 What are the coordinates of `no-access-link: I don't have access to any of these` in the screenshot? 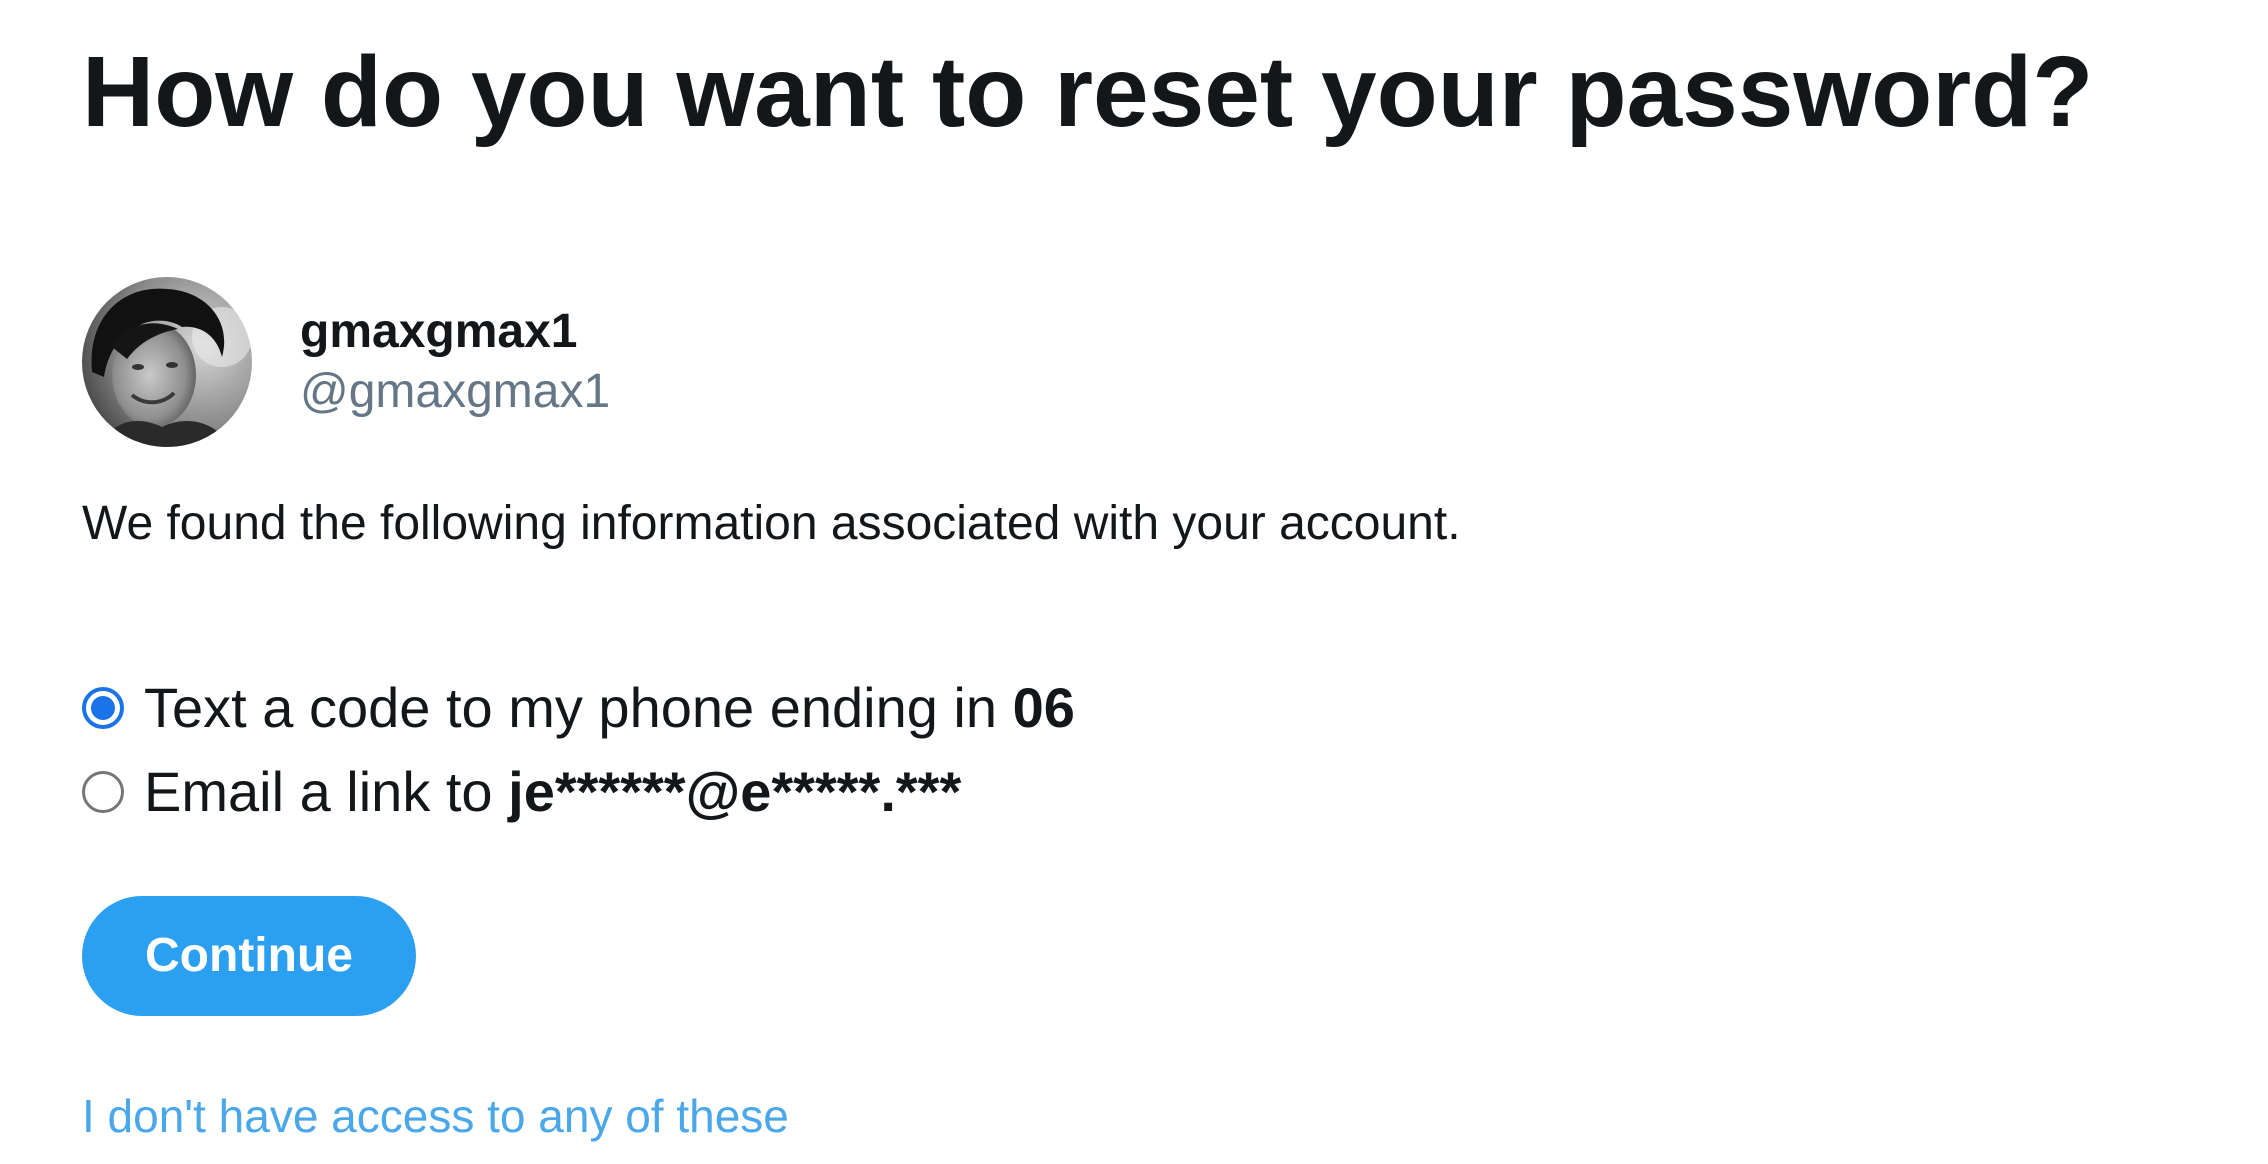 It's located at (435, 1116).